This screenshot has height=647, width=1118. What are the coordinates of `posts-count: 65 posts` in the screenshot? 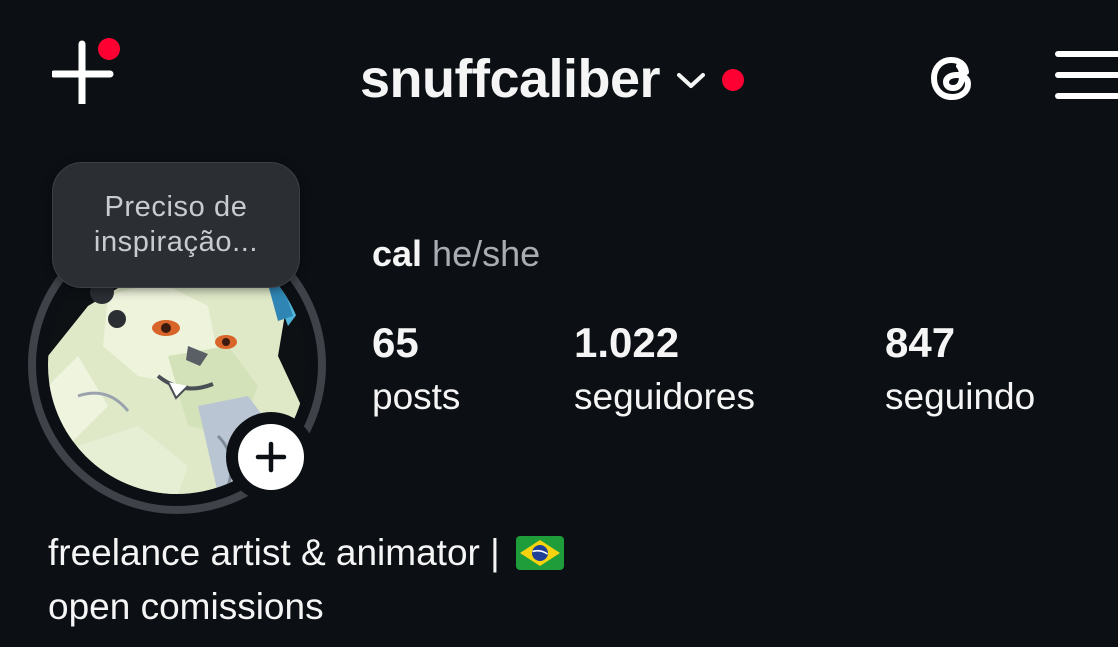 It's located at (416, 369).